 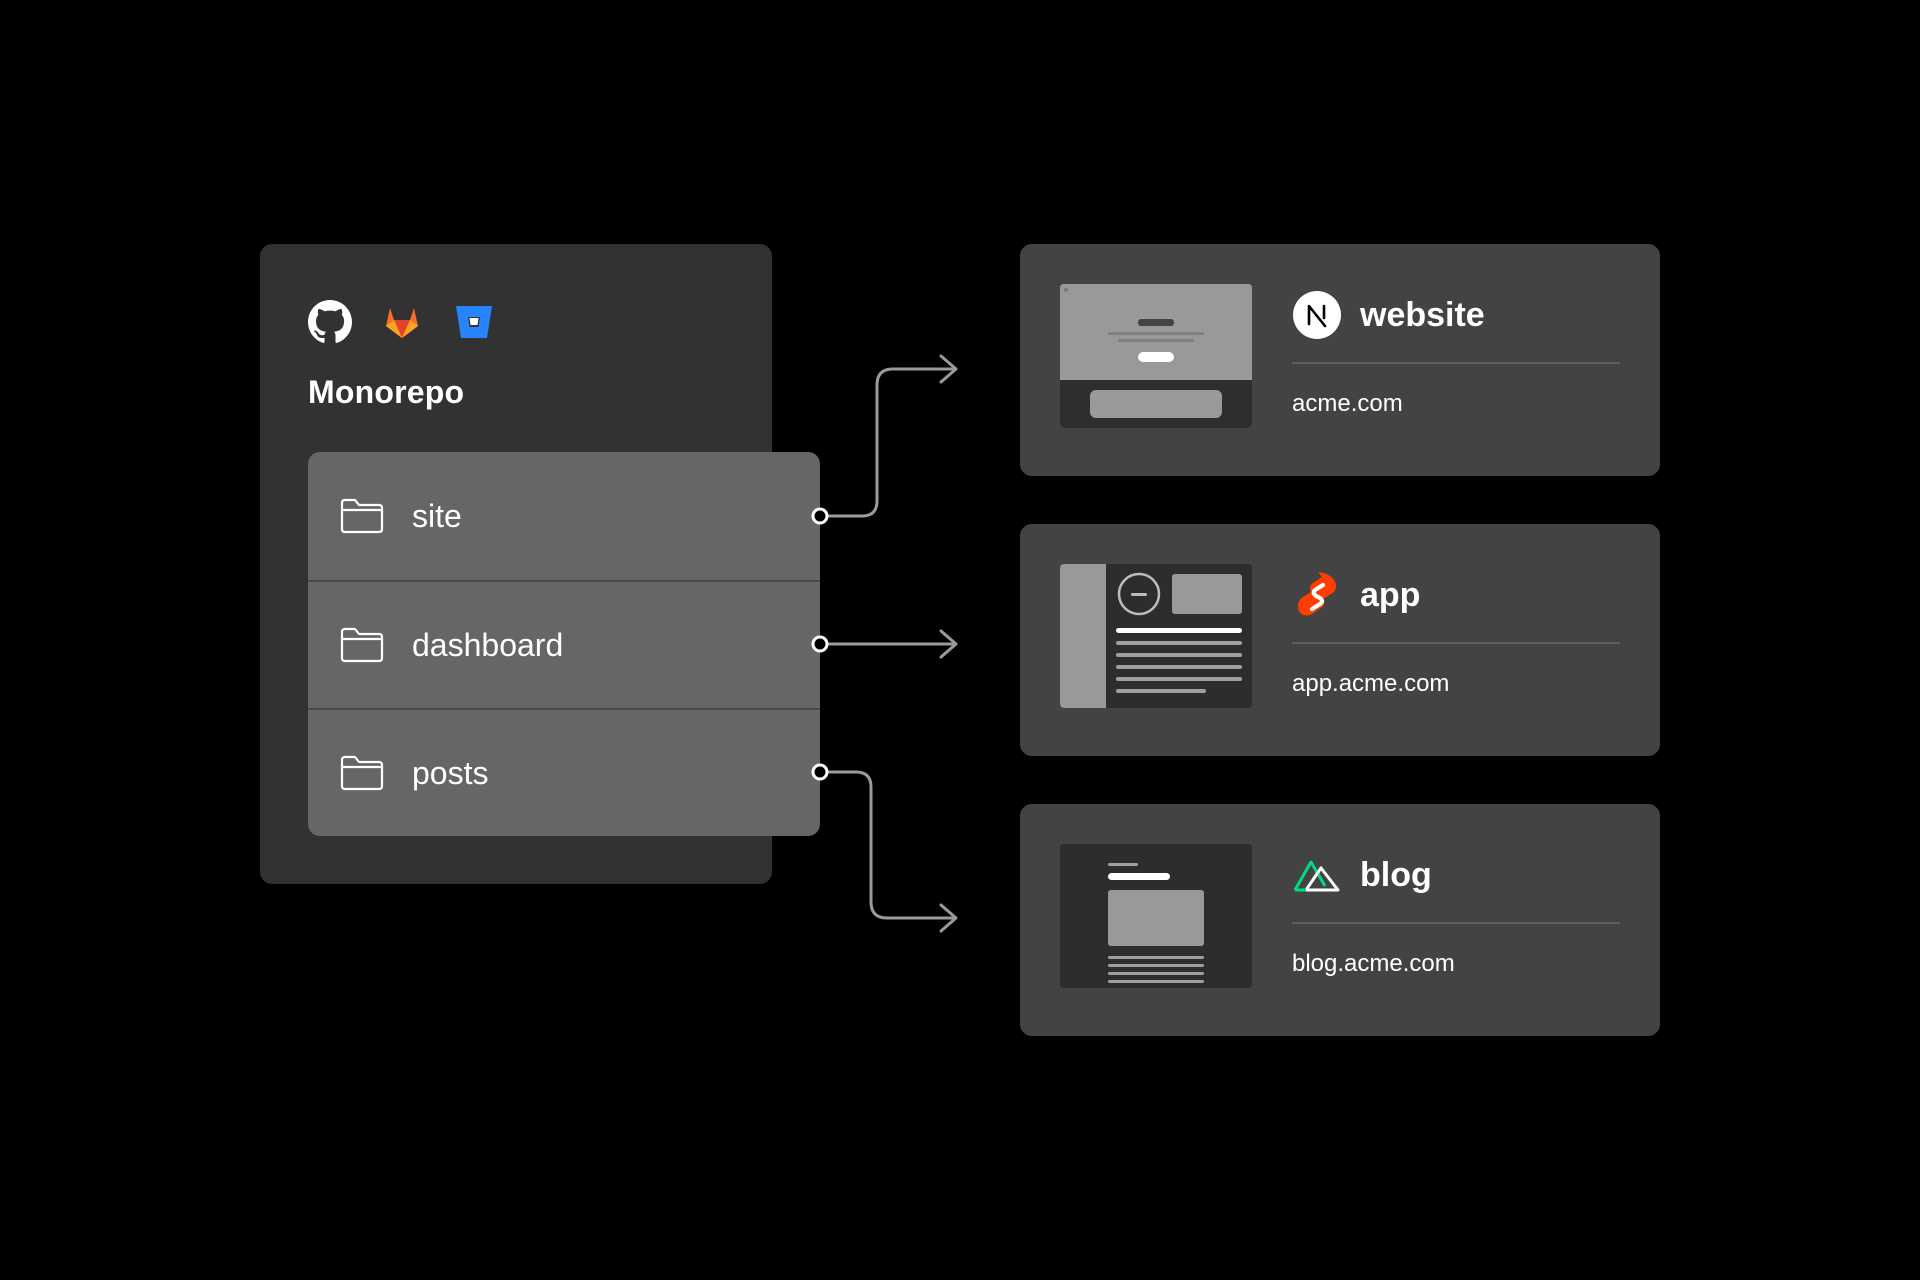 I want to click on deployment-card-blog: blog blog.acme.com, so click(x=1340, y=920).